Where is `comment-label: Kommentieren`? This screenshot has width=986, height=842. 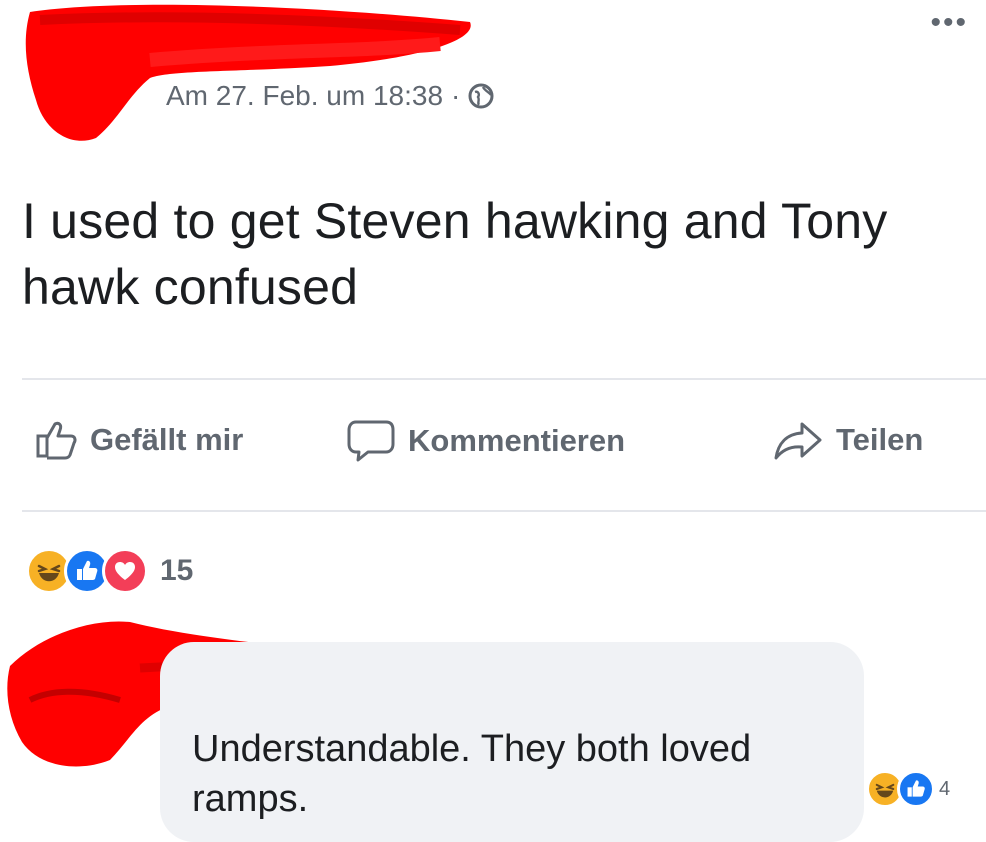
comment-label: Kommentieren is located at coordinates (517, 440).